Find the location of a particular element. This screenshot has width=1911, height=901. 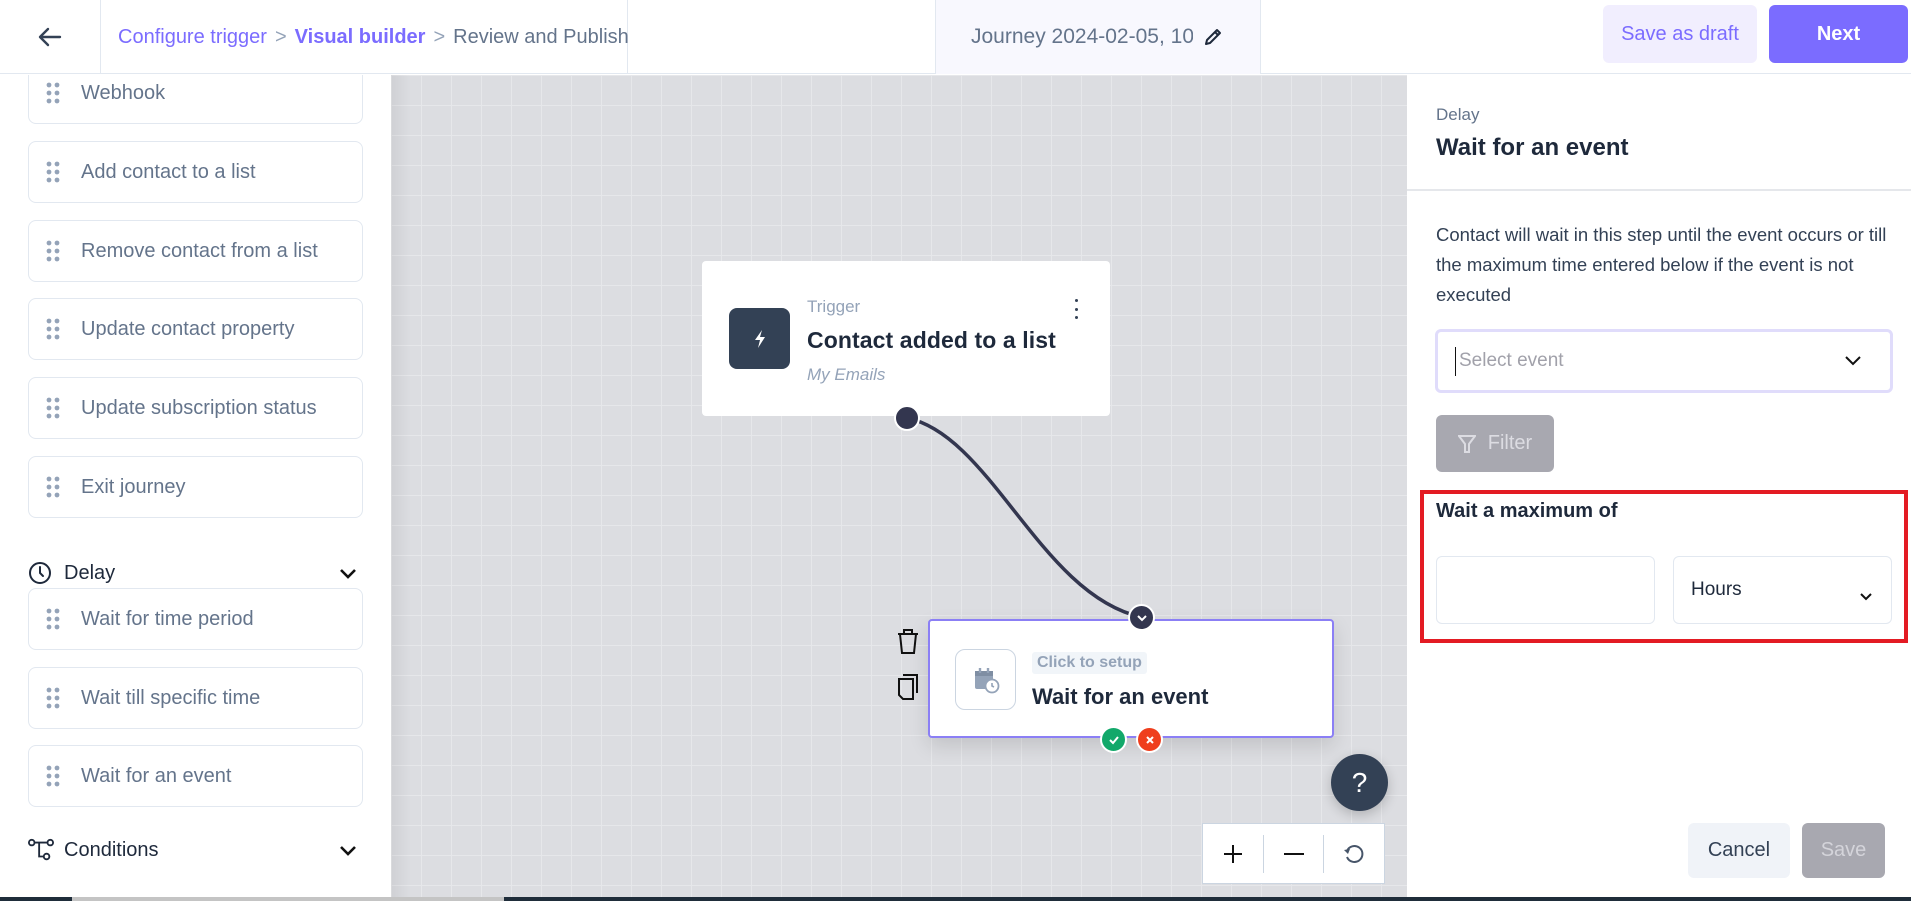

clock-icon is located at coordinates (41, 573).